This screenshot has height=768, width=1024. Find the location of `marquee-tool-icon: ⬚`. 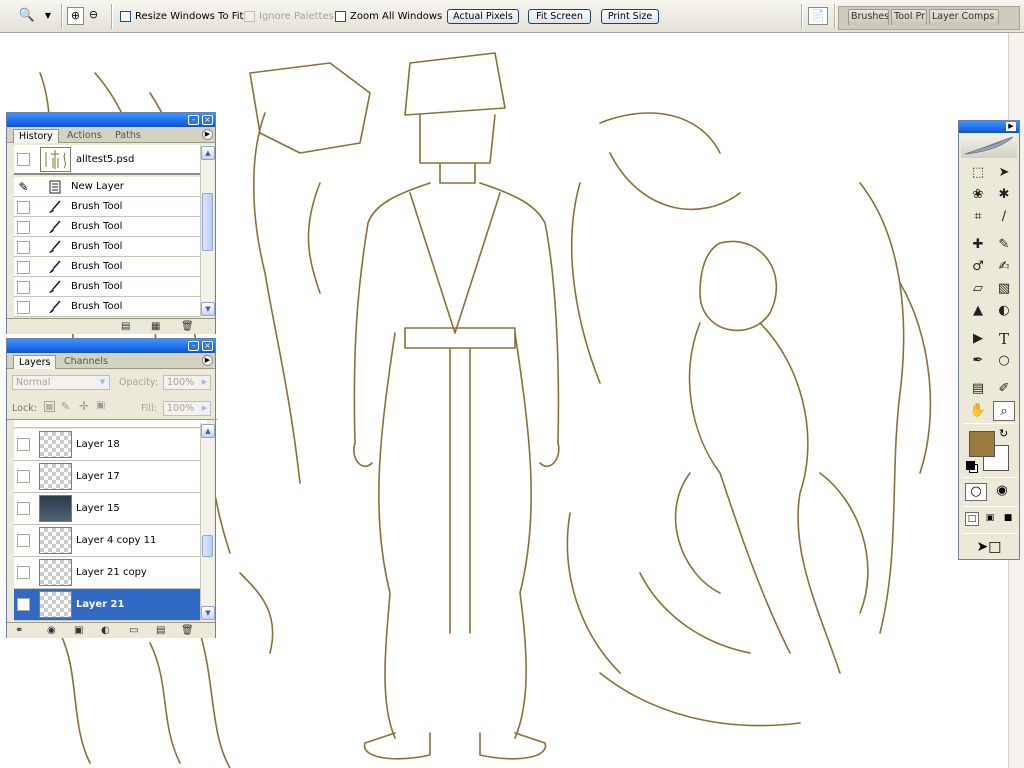

marquee-tool-icon: ⬚ is located at coordinates (978, 173).